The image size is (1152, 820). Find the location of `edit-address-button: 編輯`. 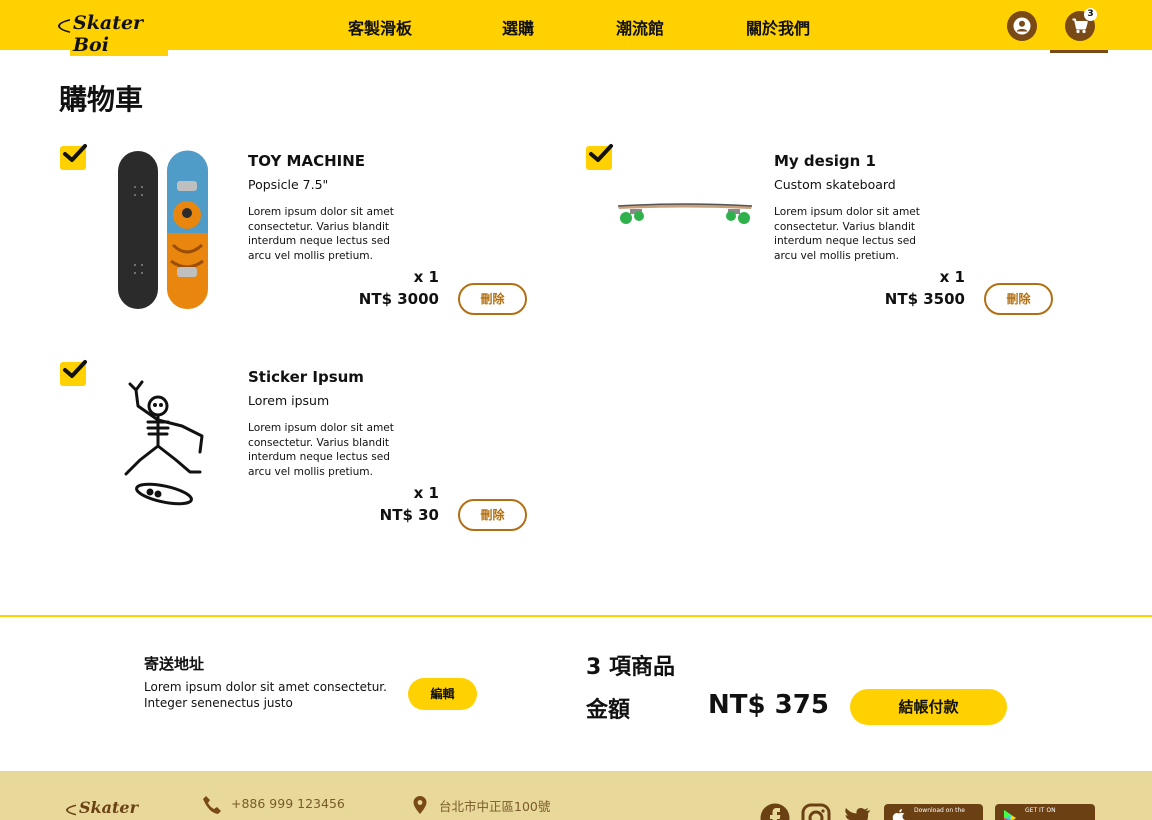

edit-address-button: 編輯 is located at coordinates (442, 694).